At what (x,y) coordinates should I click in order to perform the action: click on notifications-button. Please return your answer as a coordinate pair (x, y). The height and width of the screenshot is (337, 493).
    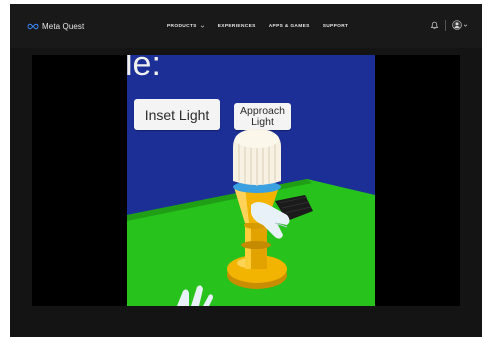
    Looking at the image, I should click on (434, 25).